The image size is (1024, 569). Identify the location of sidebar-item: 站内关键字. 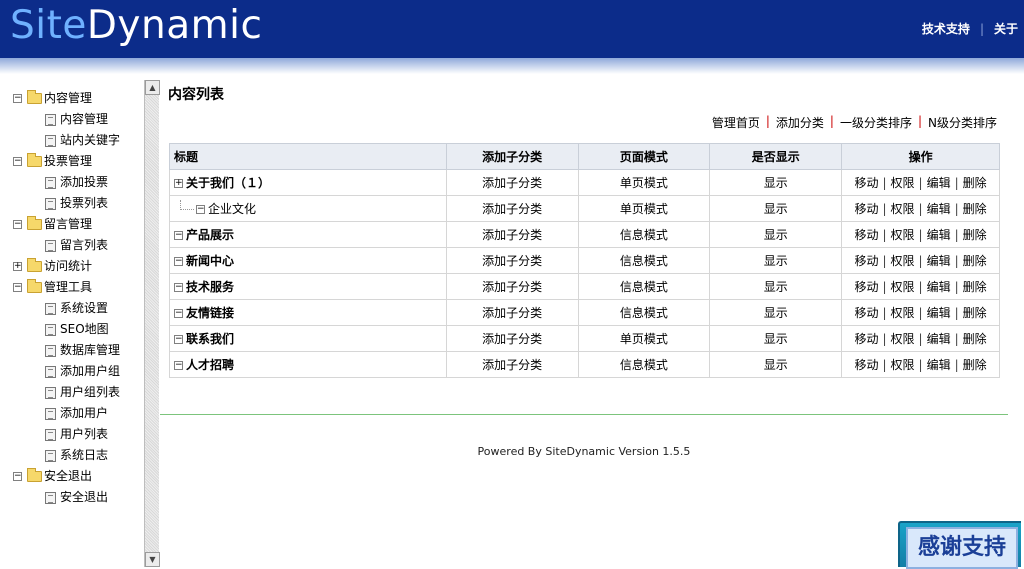
(70, 140).